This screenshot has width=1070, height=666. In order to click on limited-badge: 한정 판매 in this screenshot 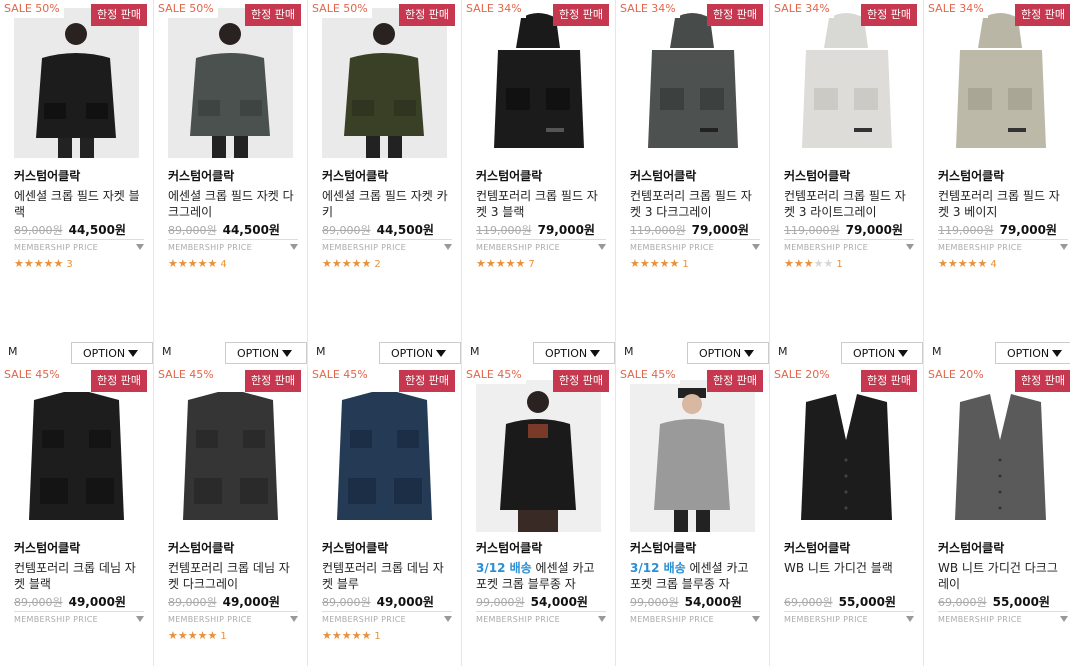, I will do `click(735, 381)`.